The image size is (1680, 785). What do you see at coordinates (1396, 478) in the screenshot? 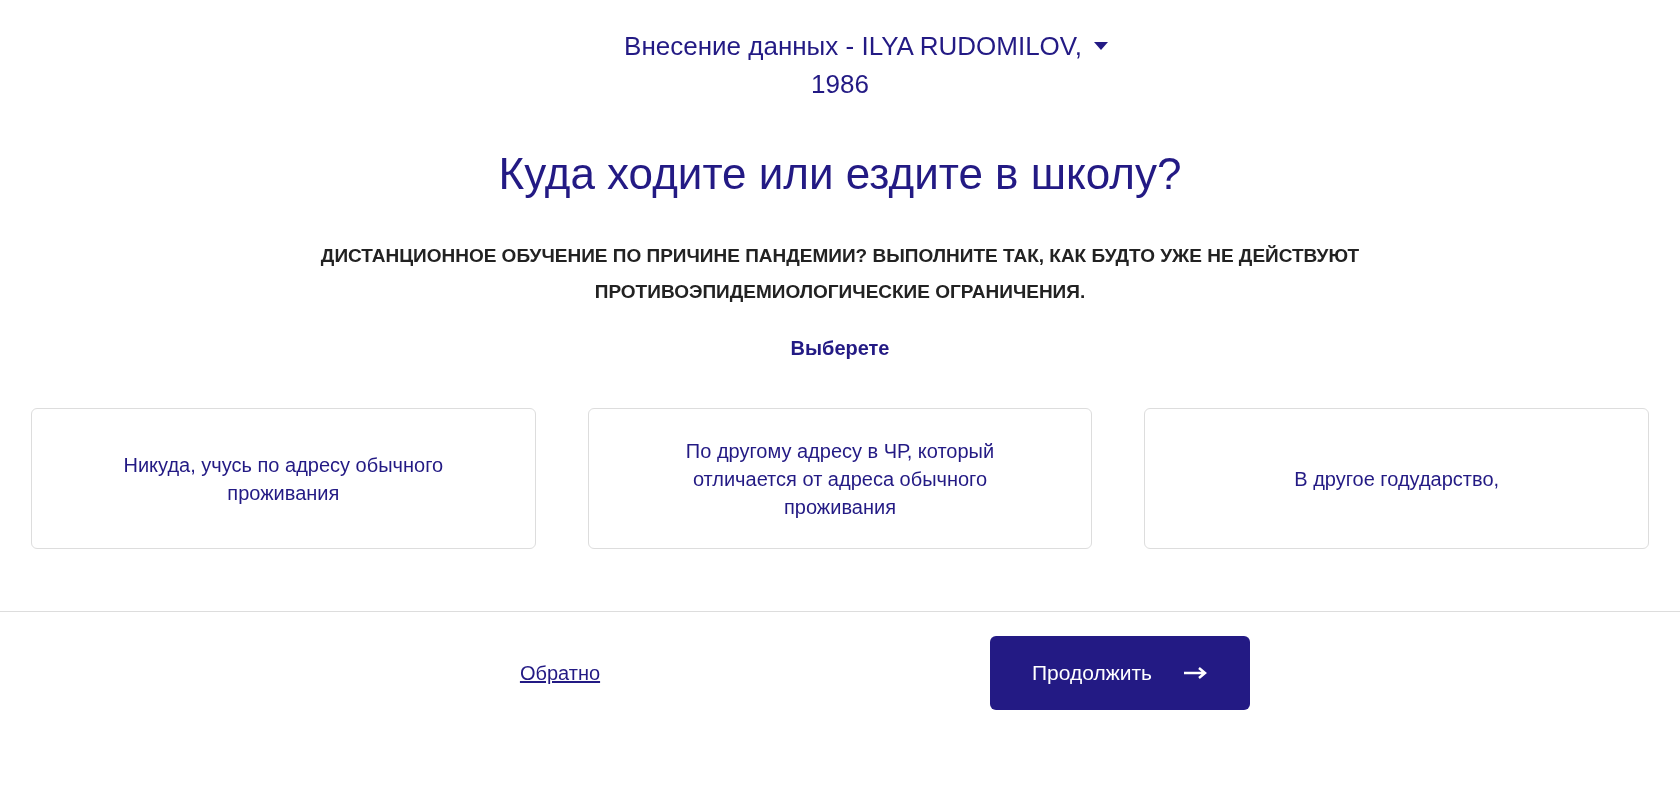
I see `option-card: В другое годударство,` at bounding box center [1396, 478].